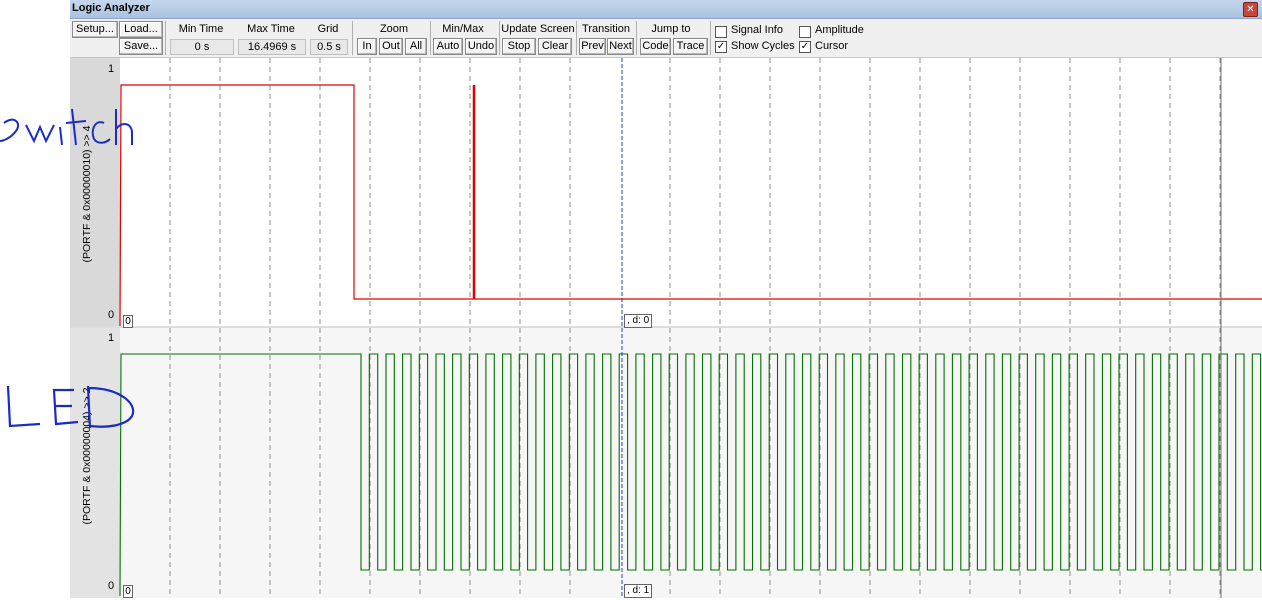 The height and width of the screenshot is (600, 1262). What do you see at coordinates (128, 591) in the screenshot?
I see `signal-2-zero-marker: 0` at bounding box center [128, 591].